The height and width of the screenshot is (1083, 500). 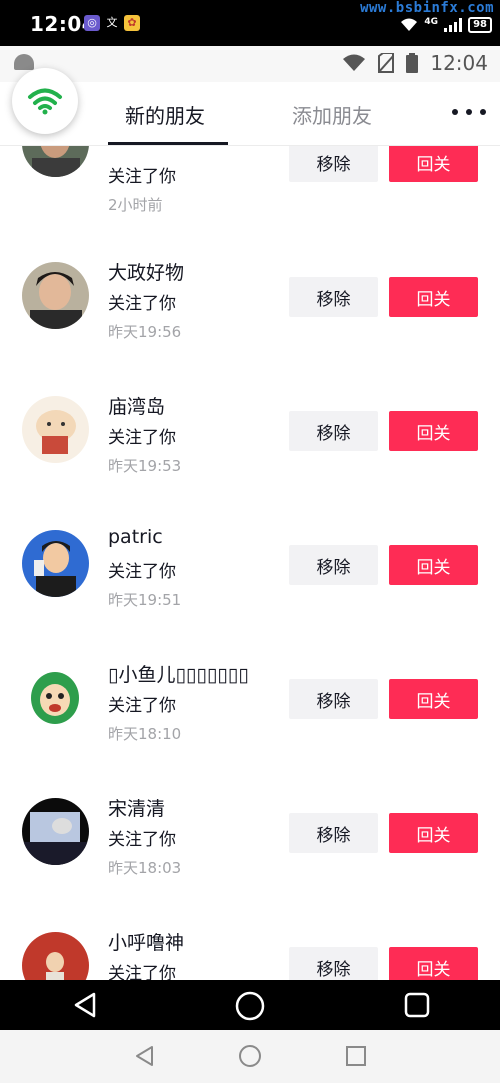 I want to click on system-status-icons: 4G 98, so click(x=446, y=25).